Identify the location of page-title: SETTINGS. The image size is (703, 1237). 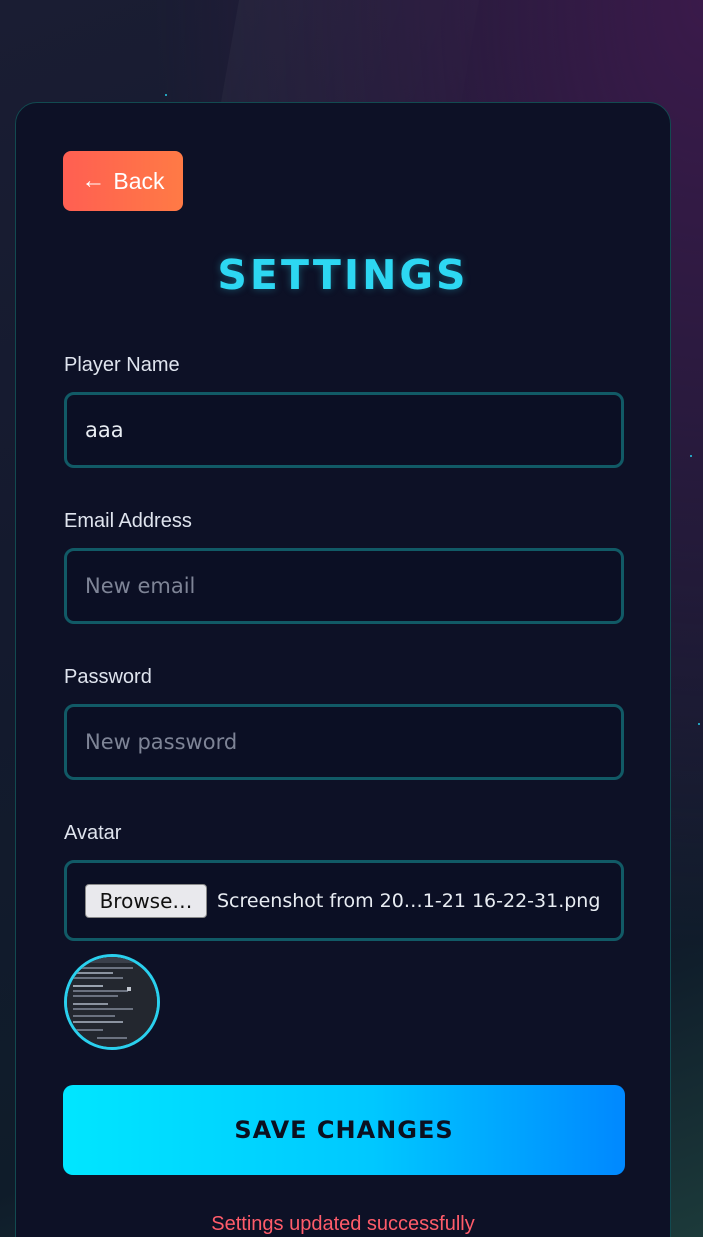
(343, 275).